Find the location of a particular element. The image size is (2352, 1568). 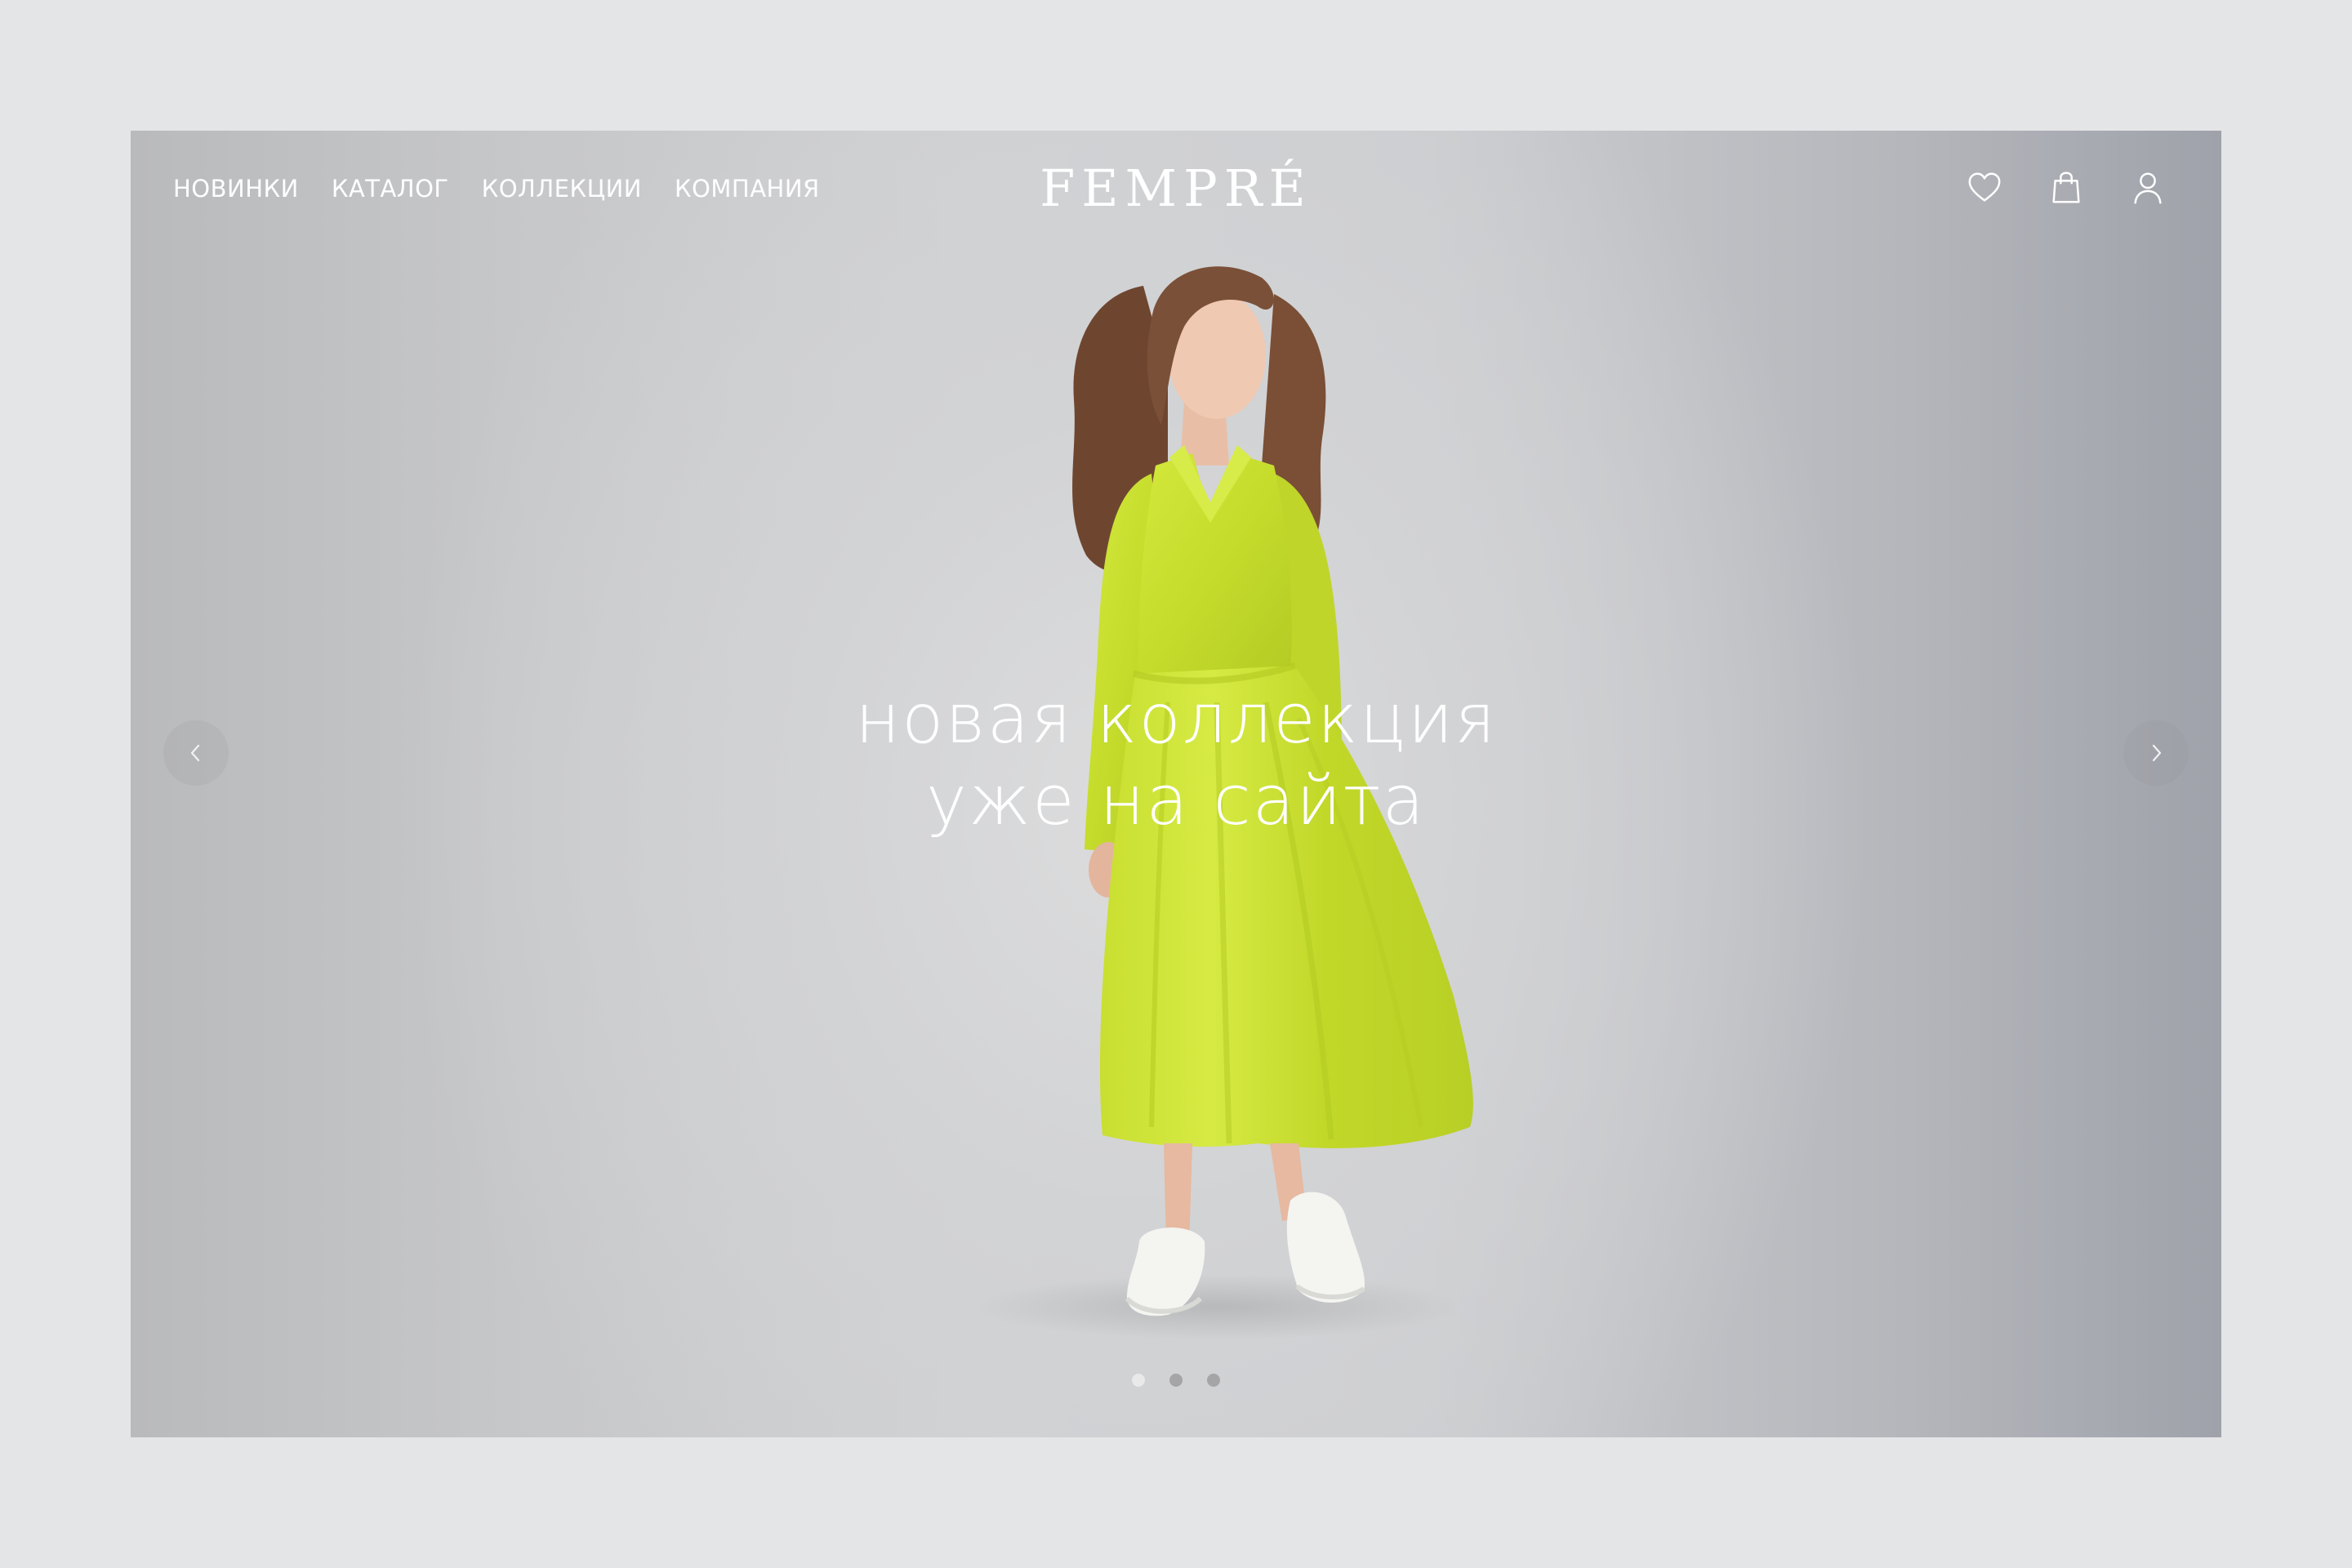

slider-prev-button is located at coordinates (196, 753).